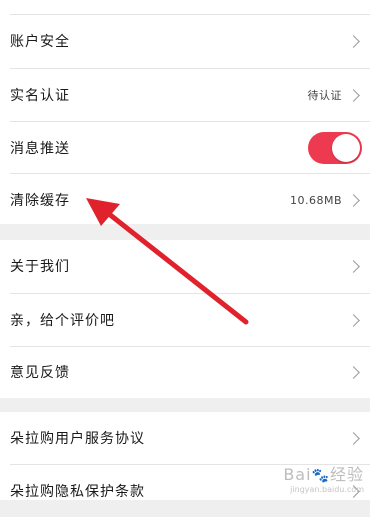 The image size is (370, 517). I want to click on rate-app-row: 亲，给个评价吧, so click(185, 320).